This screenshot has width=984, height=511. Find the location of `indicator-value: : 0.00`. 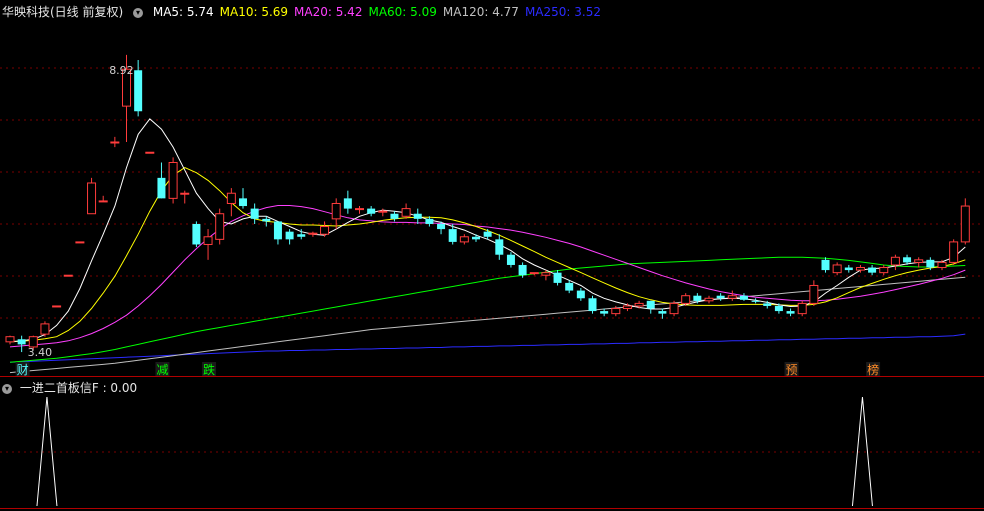

indicator-value: : 0.00 is located at coordinates (120, 388).